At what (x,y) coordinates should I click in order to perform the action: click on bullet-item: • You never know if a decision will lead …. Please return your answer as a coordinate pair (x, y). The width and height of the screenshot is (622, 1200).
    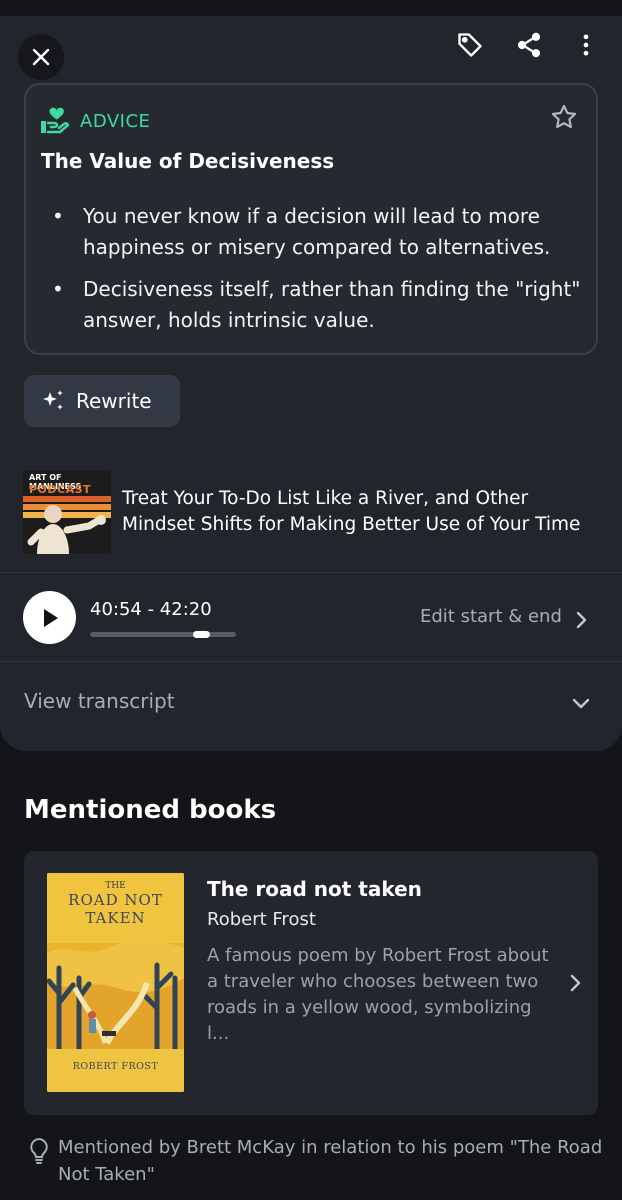
    Looking at the image, I should click on (311, 232).